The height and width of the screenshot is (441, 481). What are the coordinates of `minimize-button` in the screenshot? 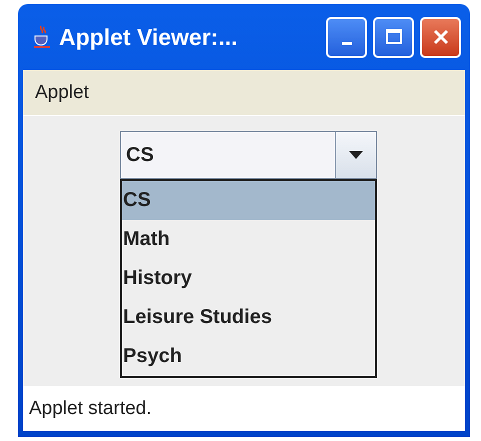 It's located at (346, 37).